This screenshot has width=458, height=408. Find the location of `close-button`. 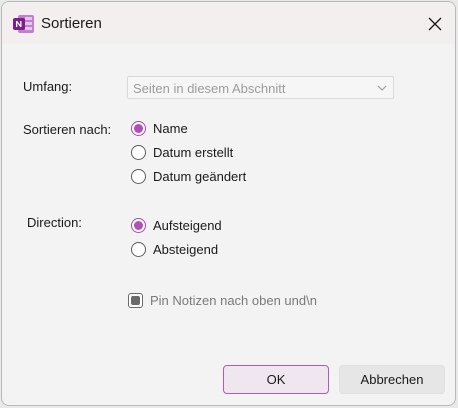

close-button is located at coordinates (435, 24).